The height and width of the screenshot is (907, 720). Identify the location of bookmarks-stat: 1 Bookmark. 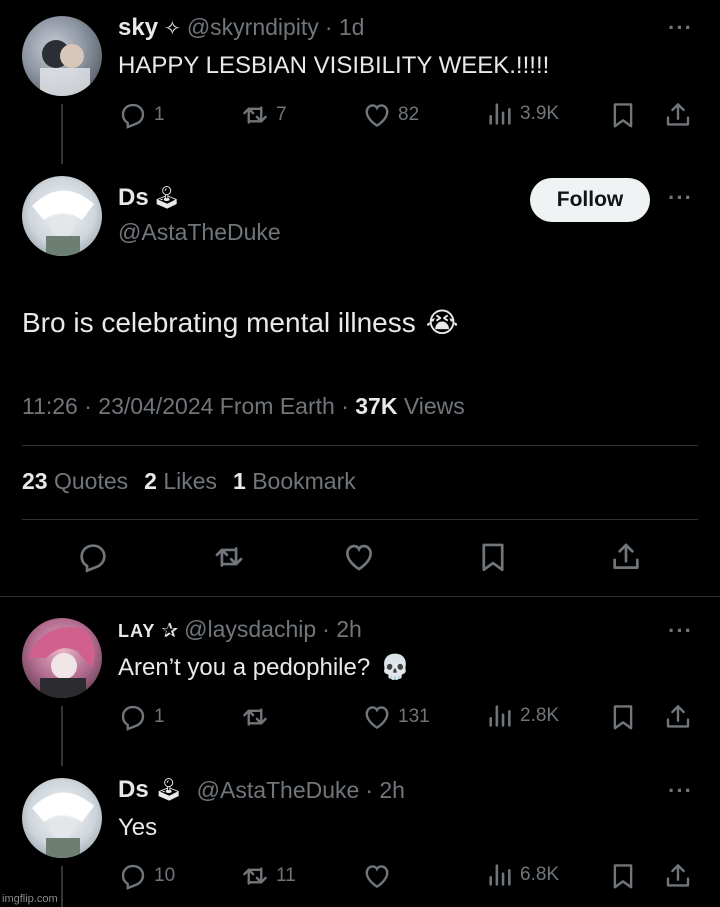
(294, 481).